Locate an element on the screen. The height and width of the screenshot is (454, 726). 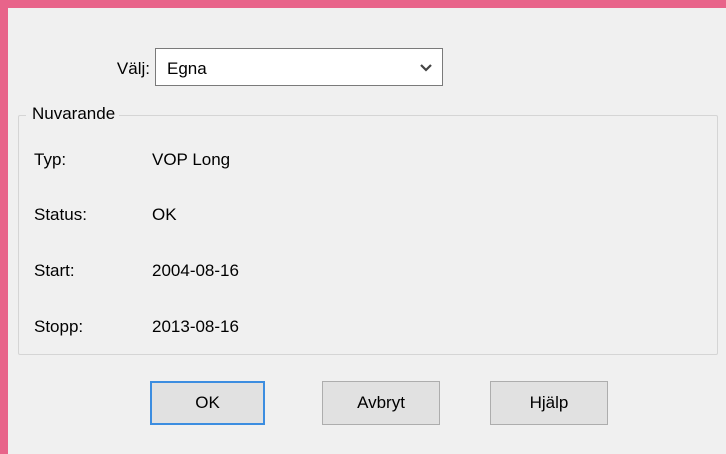
dropdown-selected-value: Egna is located at coordinates (187, 68).